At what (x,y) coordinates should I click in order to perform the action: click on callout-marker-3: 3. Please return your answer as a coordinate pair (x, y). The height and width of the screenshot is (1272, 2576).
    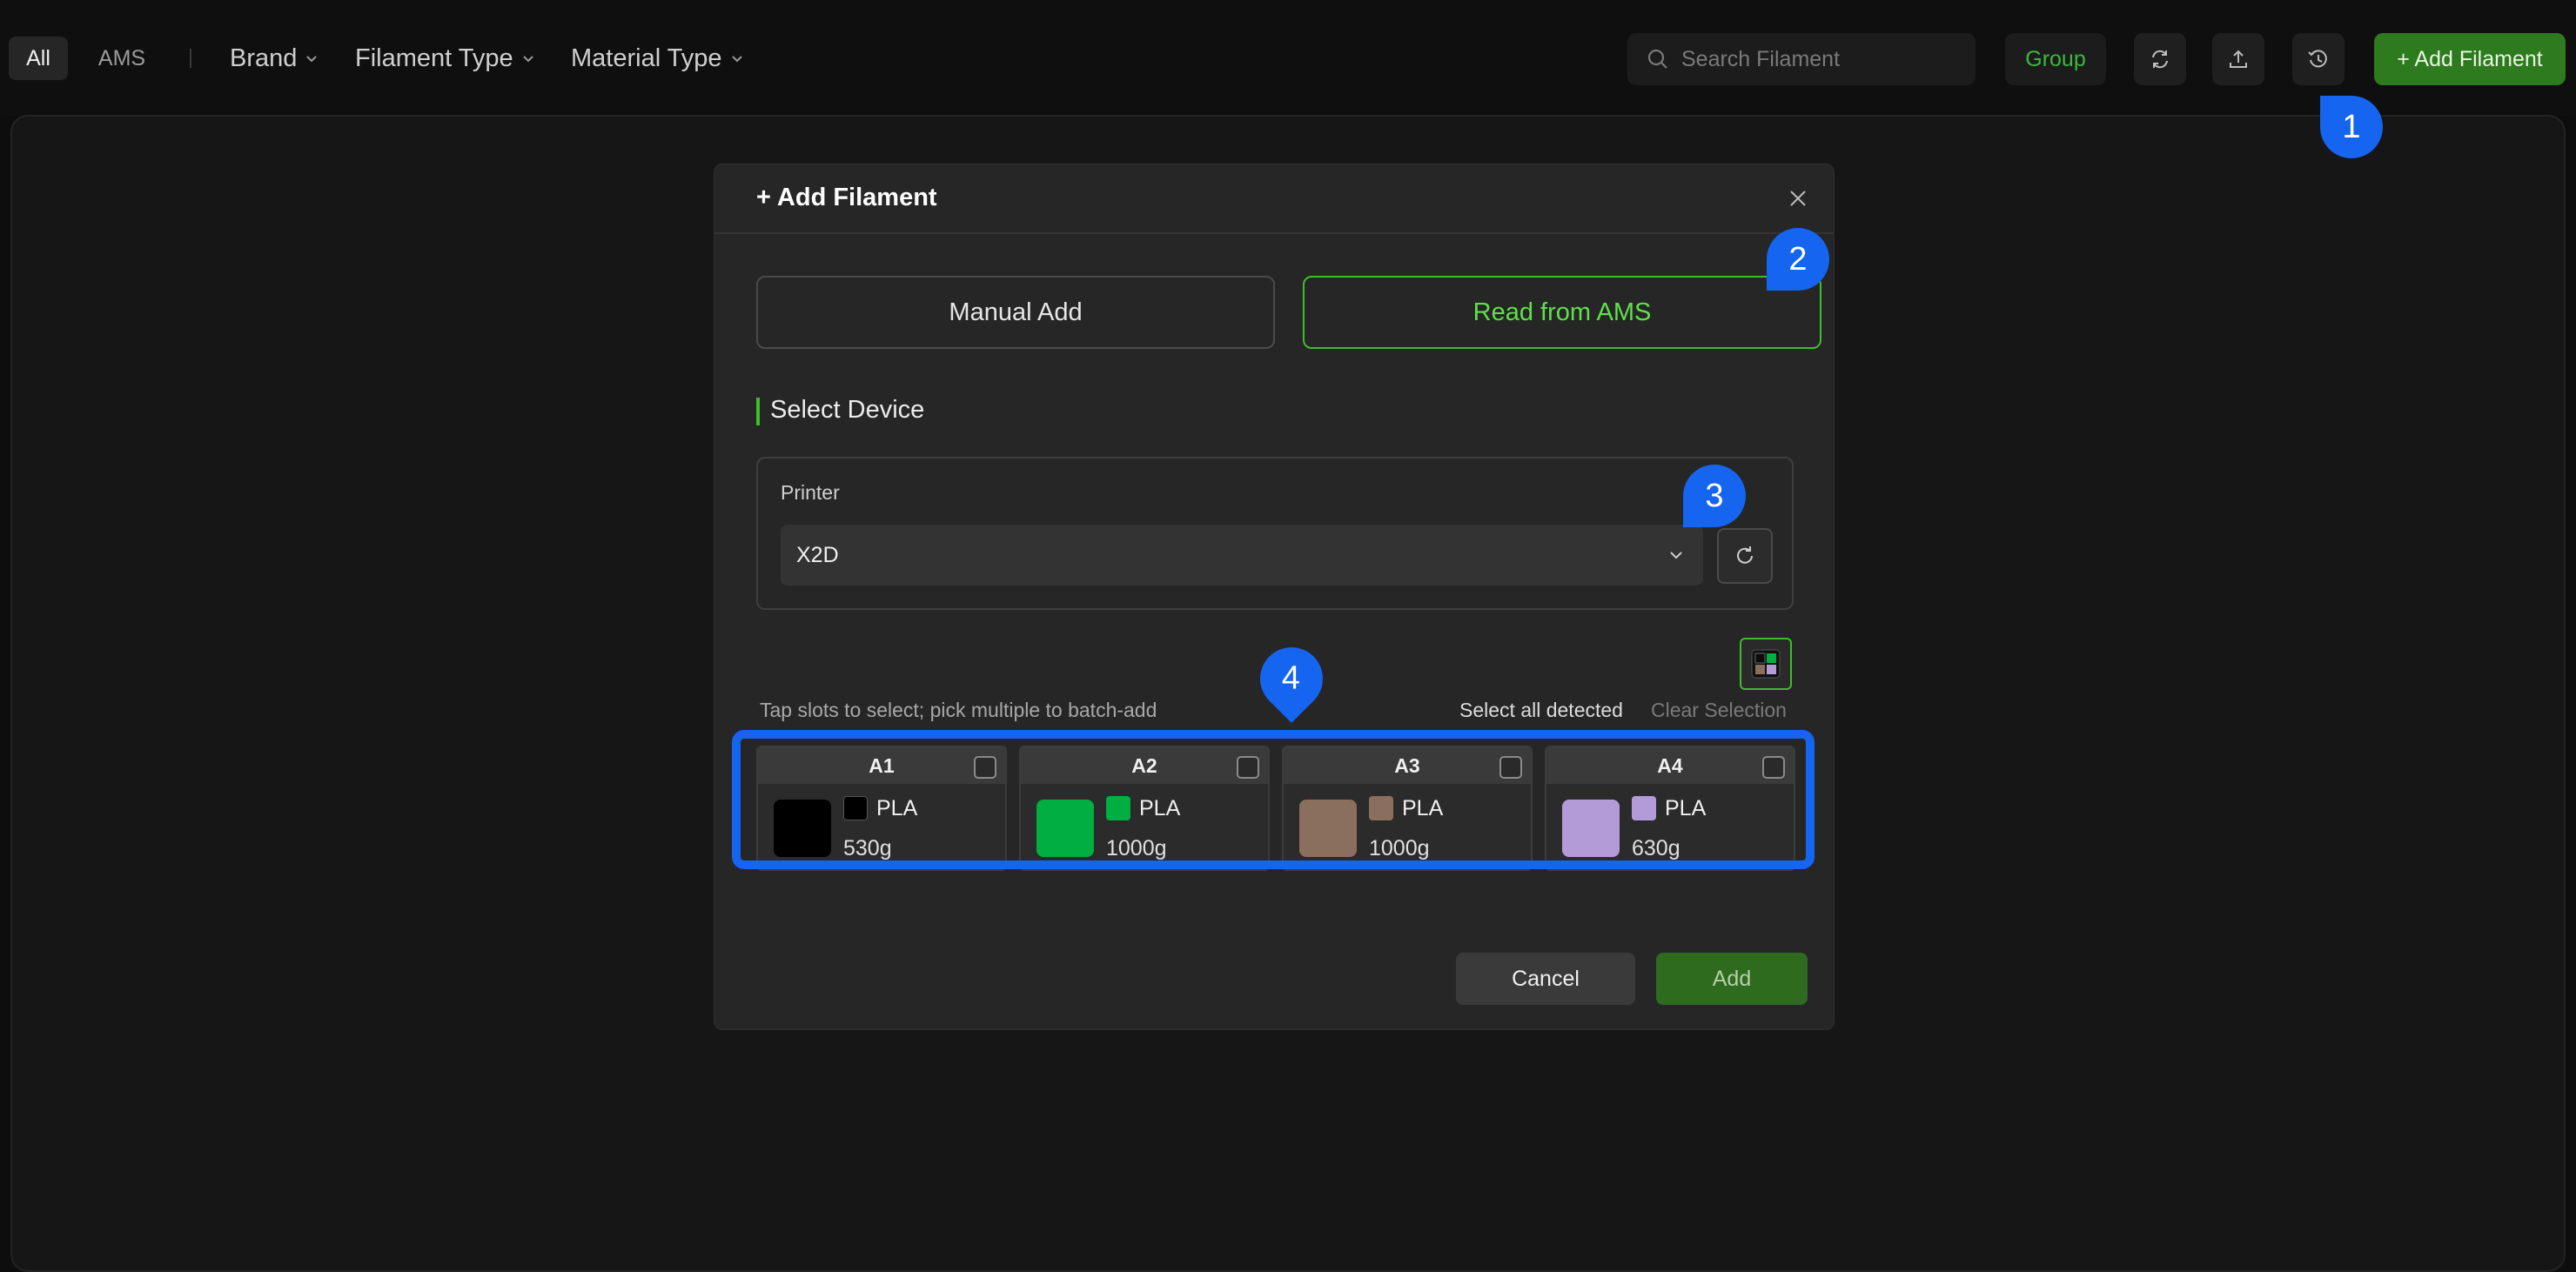
    Looking at the image, I should click on (1714, 496).